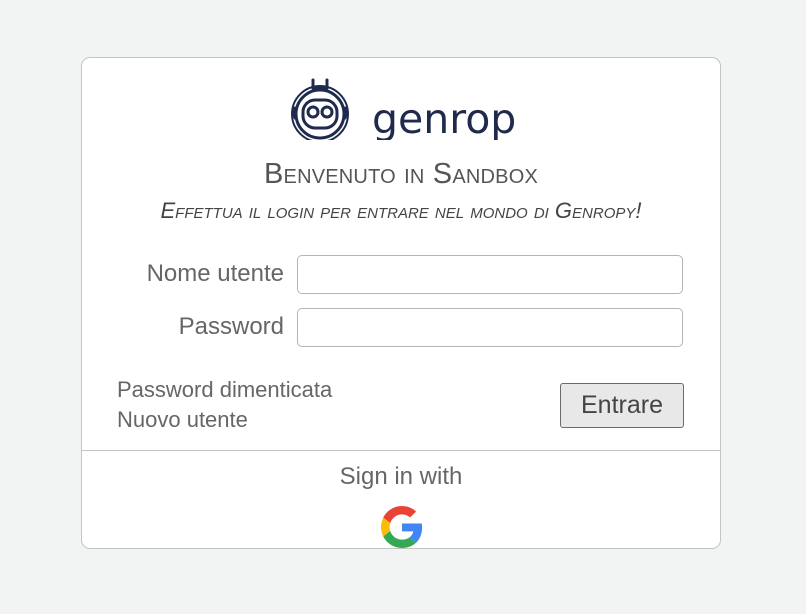 Image resolution: width=806 pixels, height=614 pixels. Describe the element at coordinates (224, 390) in the screenshot. I see `forgot-password-link: Password dimenticata` at that location.